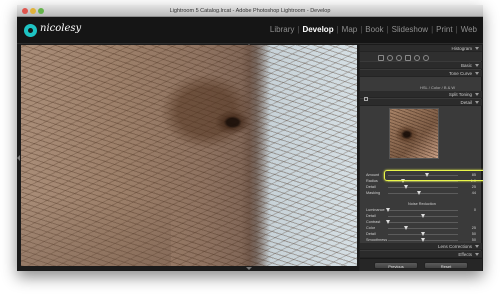  I want to click on panel-header-detail: Detail, so click(421, 102).